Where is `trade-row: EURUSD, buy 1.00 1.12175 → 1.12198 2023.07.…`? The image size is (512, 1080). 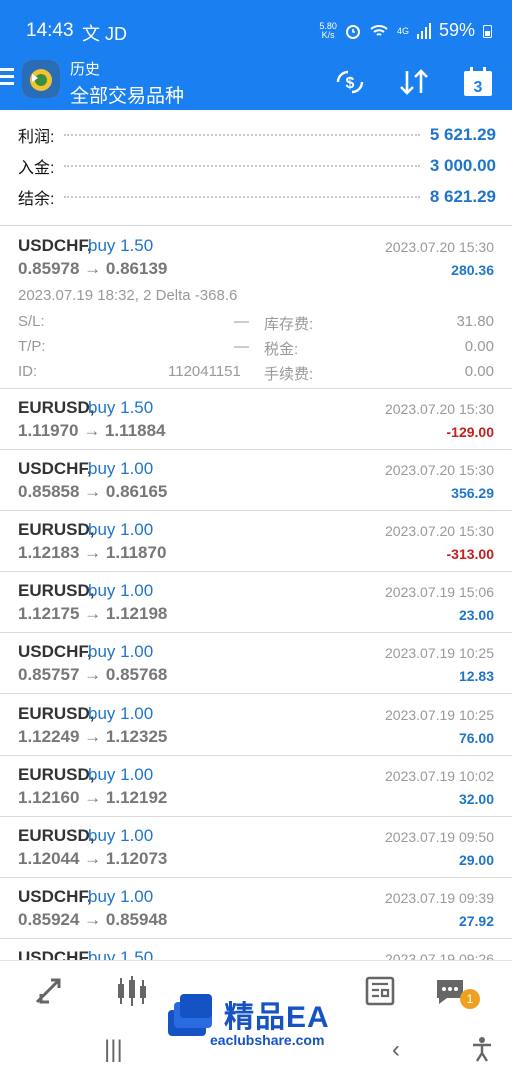 trade-row: EURUSD, buy 1.00 1.12175 → 1.12198 2023.07.… is located at coordinates (256, 603).